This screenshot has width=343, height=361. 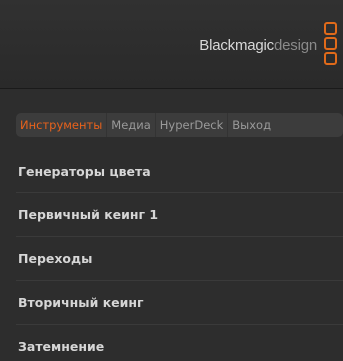 What do you see at coordinates (179, 215) in the screenshot?
I see `menu-item-upstream-key-1: Первичный кеинг 1` at bounding box center [179, 215].